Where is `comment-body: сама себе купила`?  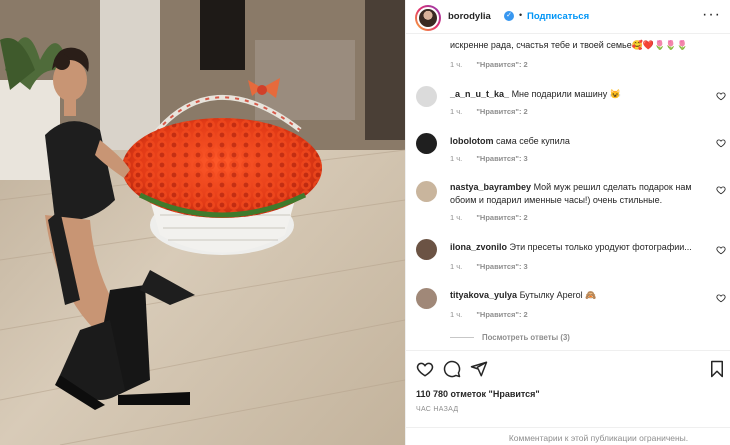
comment-body: сама себе купила is located at coordinates (533, 141).